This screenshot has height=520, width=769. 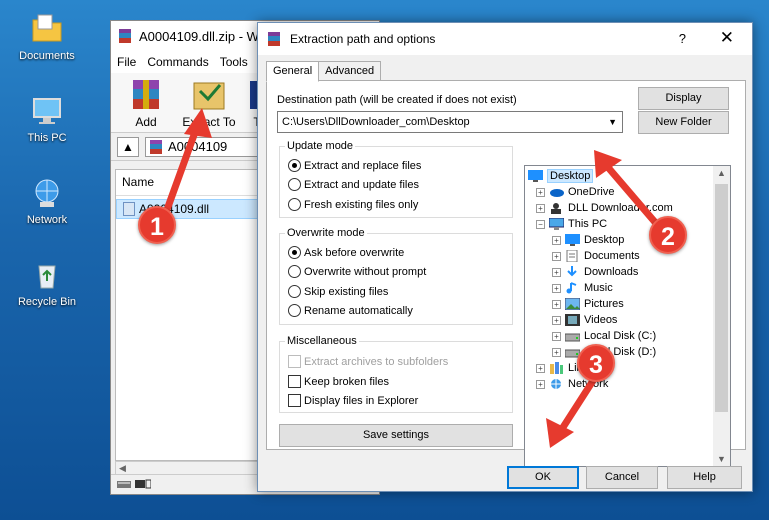 What do you see at coordinates (293, 71) in the screenshot?
I see `tab-general: General` at bounding box center [293, 71].